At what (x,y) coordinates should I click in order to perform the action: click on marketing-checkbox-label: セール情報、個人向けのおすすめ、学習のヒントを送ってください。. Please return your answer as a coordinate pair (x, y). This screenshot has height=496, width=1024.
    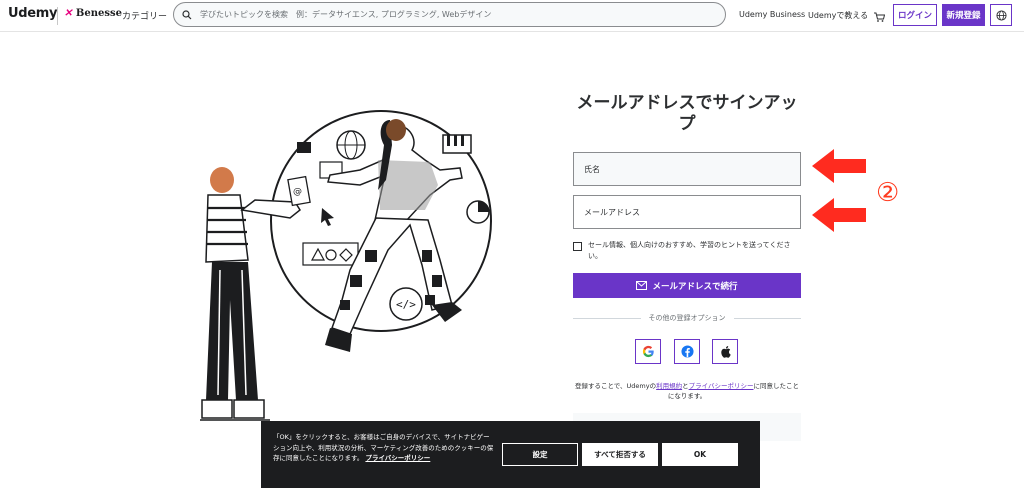
    Looking at the image, I should click on (689, 250).